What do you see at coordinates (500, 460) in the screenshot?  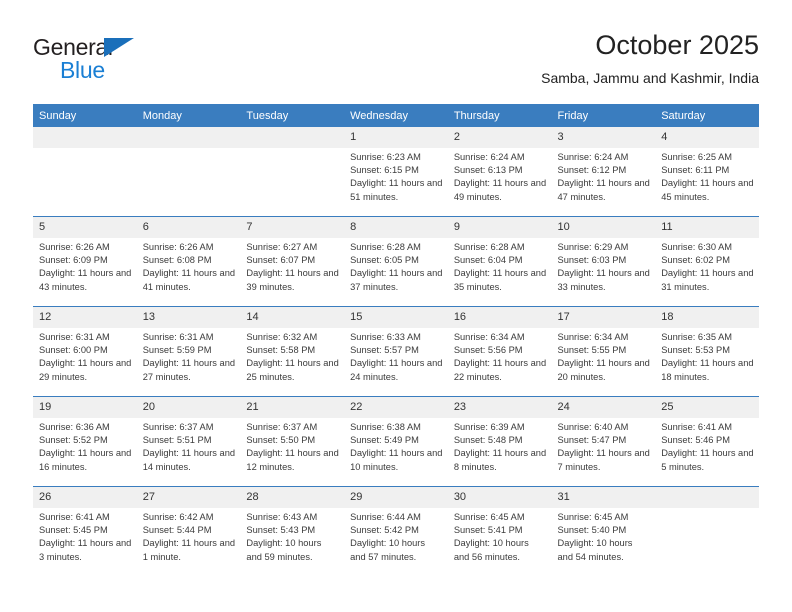 I see `daylight-text: Daylight: 11 hours and 8 minutes.` at bounding box center [500, 460].